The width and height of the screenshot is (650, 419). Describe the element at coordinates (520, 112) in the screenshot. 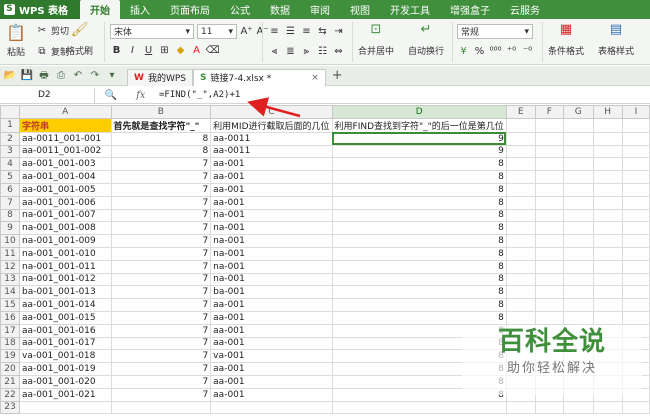

I see `column-header-e: E` at that location.